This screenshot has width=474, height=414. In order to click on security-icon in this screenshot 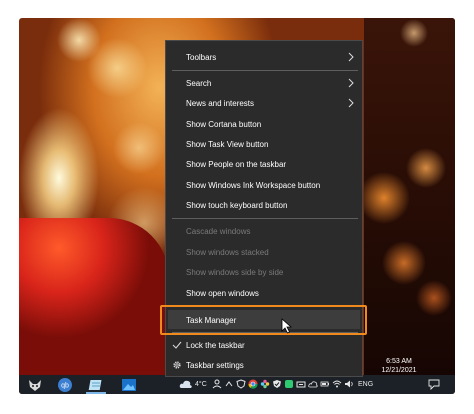, I will do `click(241, 384)`.